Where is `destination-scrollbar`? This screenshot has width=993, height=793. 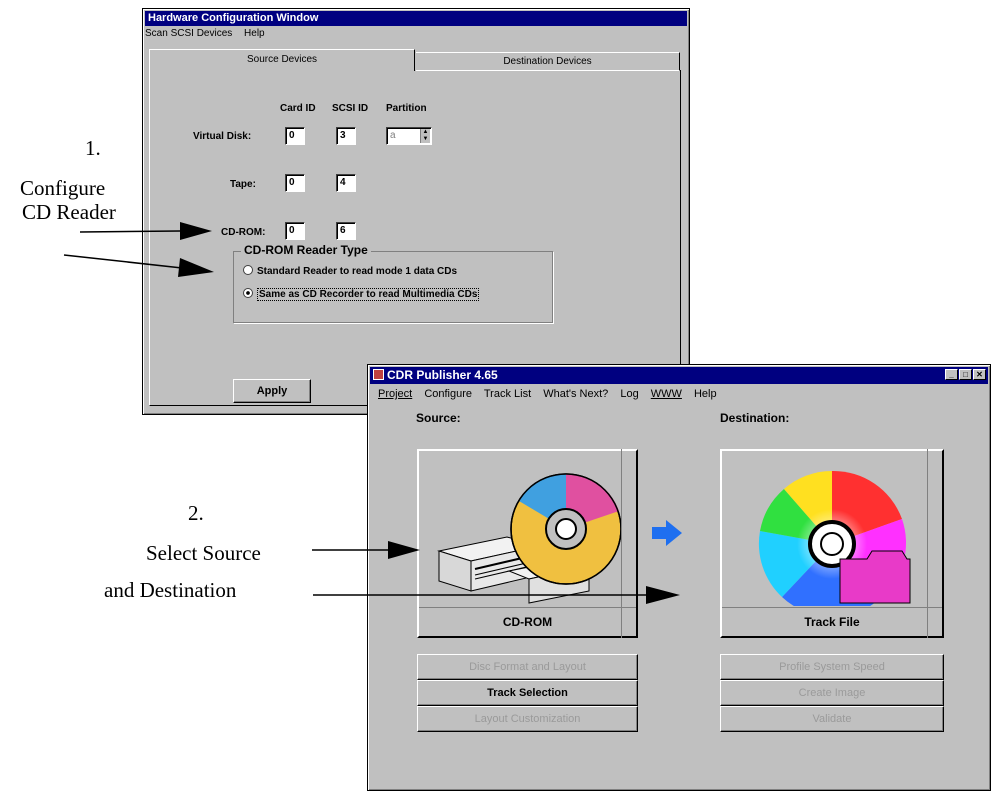 destination-scrollbar is located at coordinates (935, 543).